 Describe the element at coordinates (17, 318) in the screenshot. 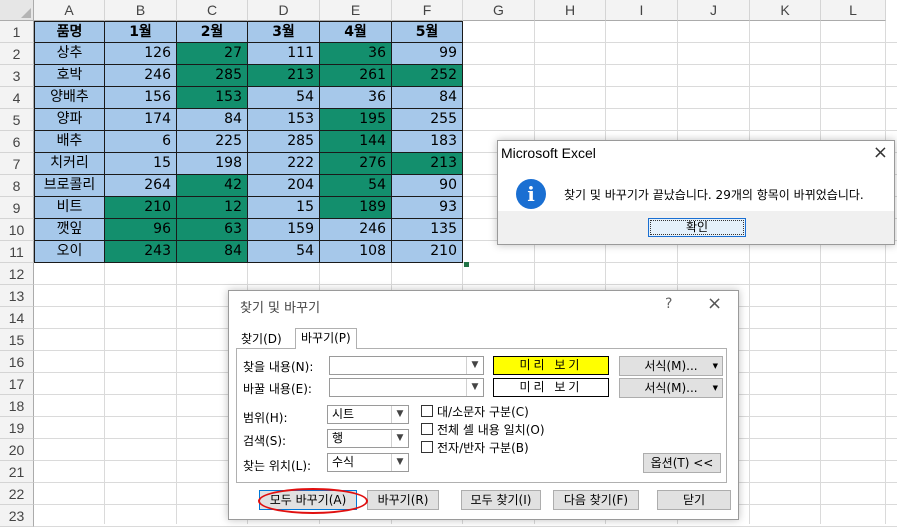

I see `row-header: 14` at that location.